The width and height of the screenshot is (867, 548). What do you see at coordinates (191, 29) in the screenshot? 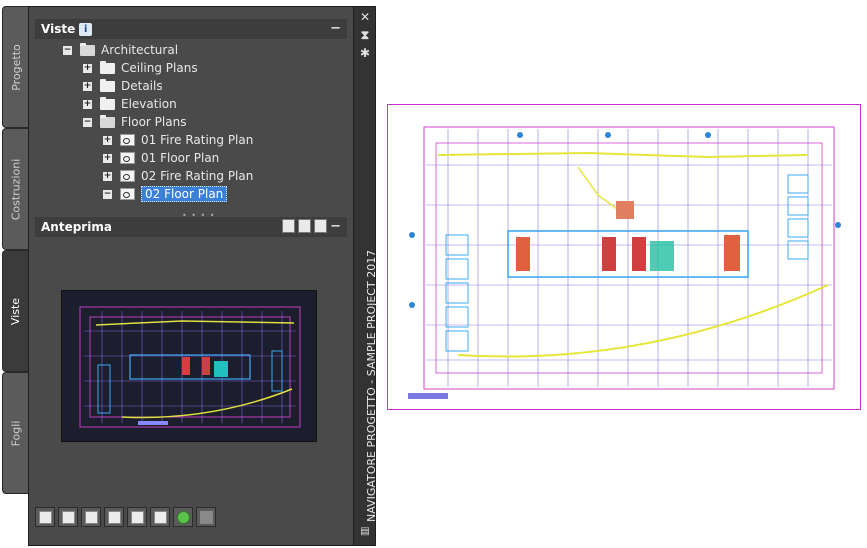
I see `views-panel-header: Viste i −` at bounding box center [191, 29].